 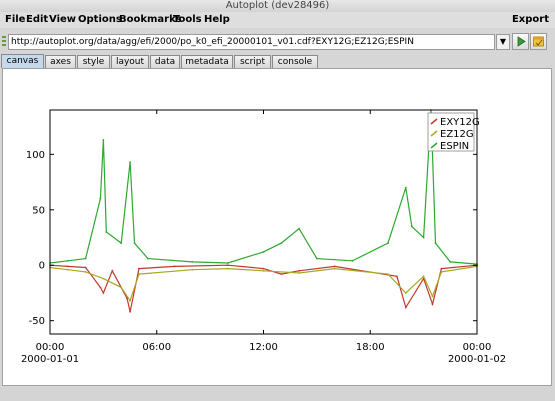 I want to click on tab-console: console, so click(x=295, y=61).